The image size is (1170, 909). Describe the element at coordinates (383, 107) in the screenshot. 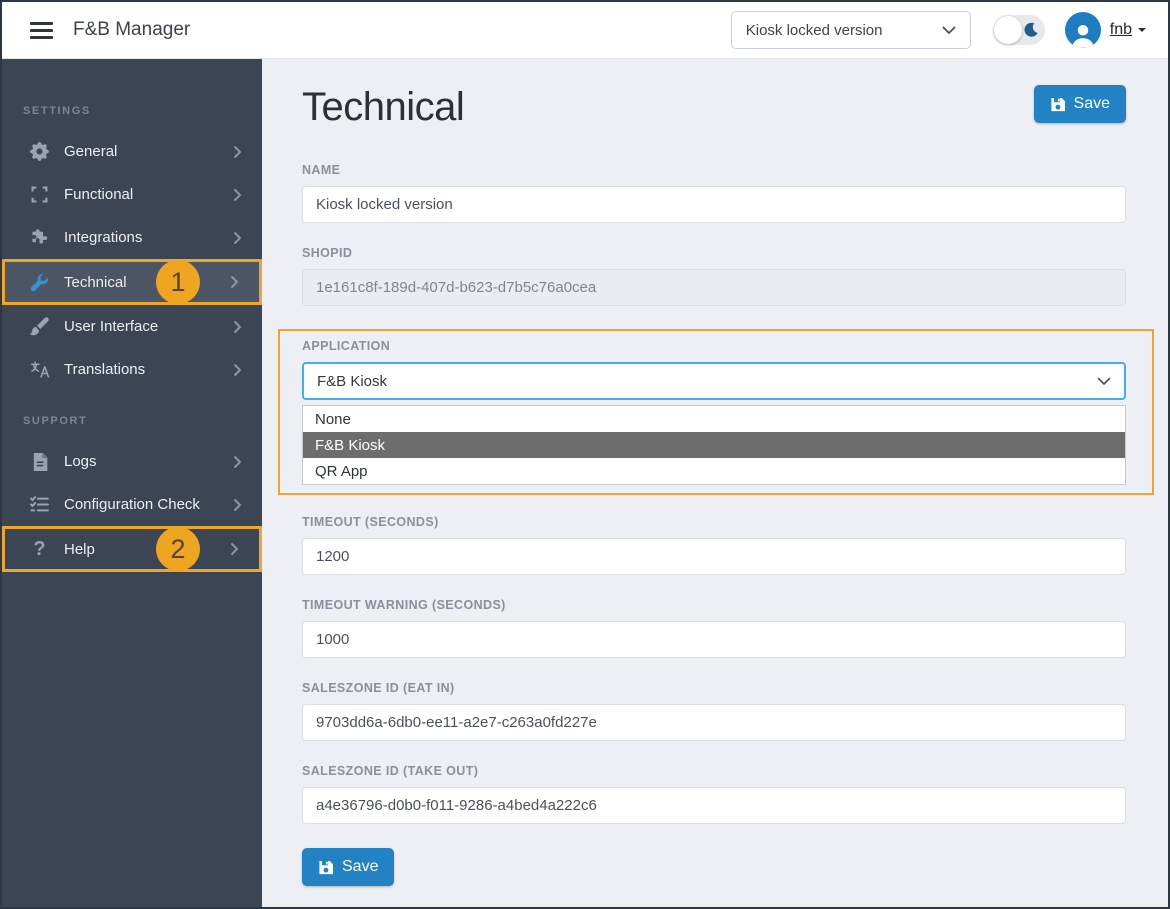

I see `page-title: Technical` at that location.